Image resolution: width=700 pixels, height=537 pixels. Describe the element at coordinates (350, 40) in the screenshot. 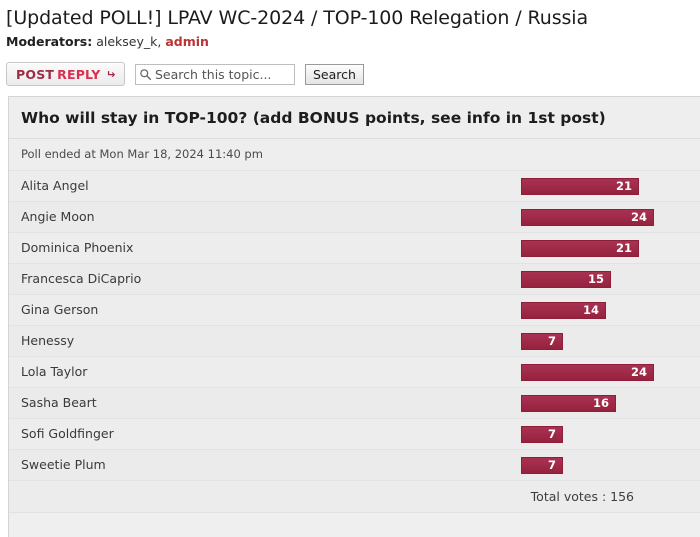

I see `moderators-line: Moderators: aleksey_k, admin` at that location.